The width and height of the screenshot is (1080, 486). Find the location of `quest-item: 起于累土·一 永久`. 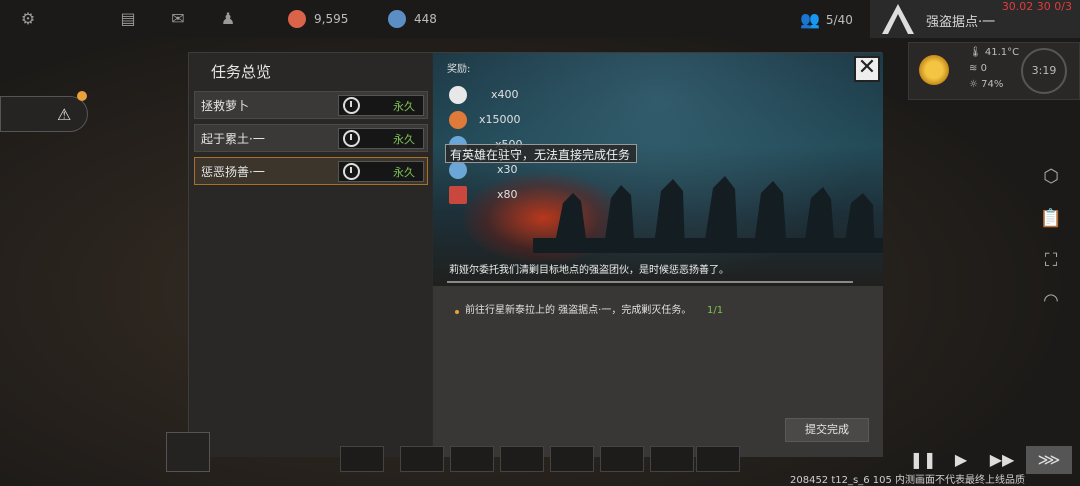

quest-item: 起于累土·一 永久 is located at coordinates (311, 138).